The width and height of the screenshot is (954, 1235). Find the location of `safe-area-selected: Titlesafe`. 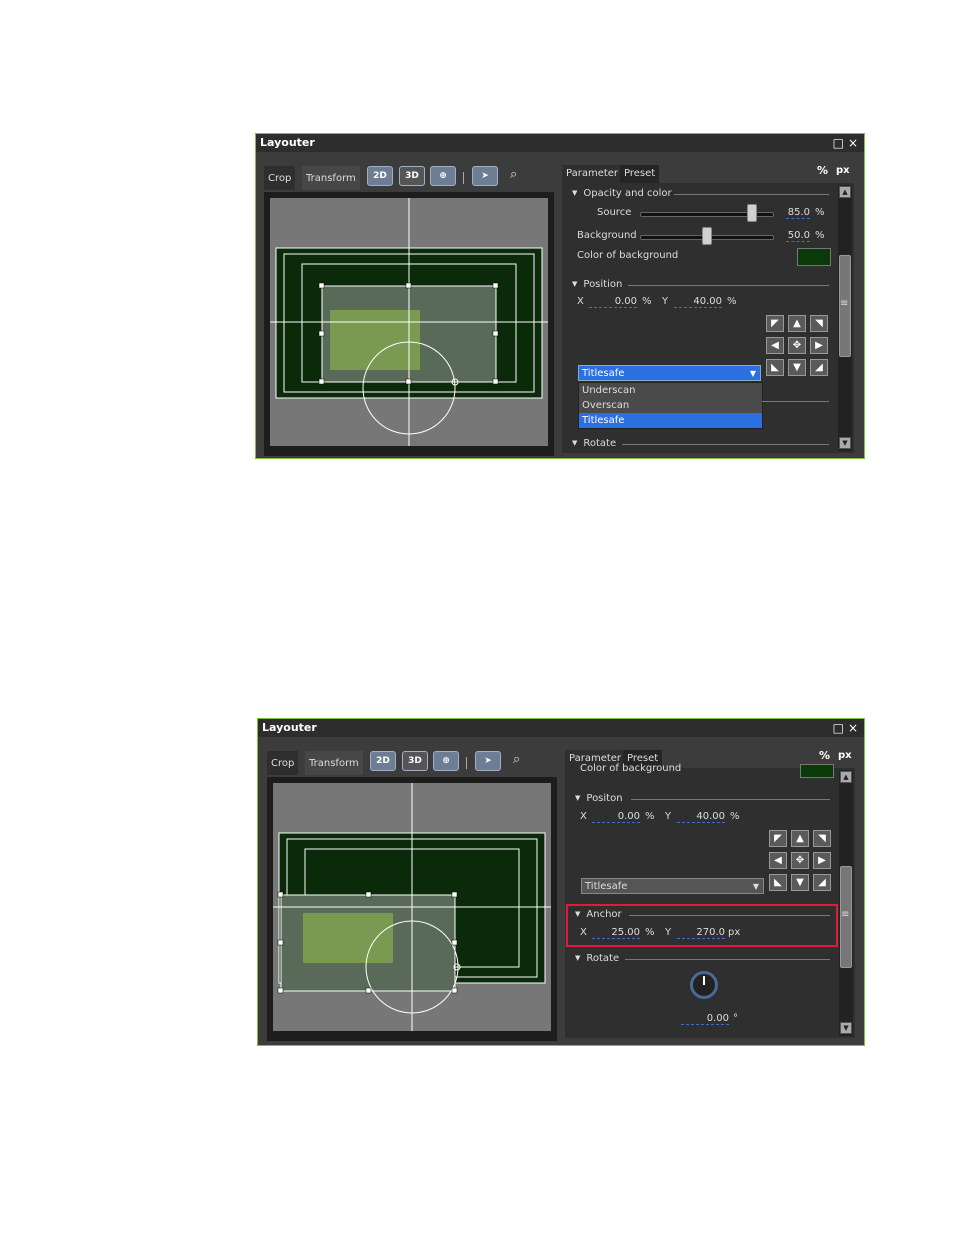

safe-area-selected: Titlesafe is located at coordinates (606, 886).